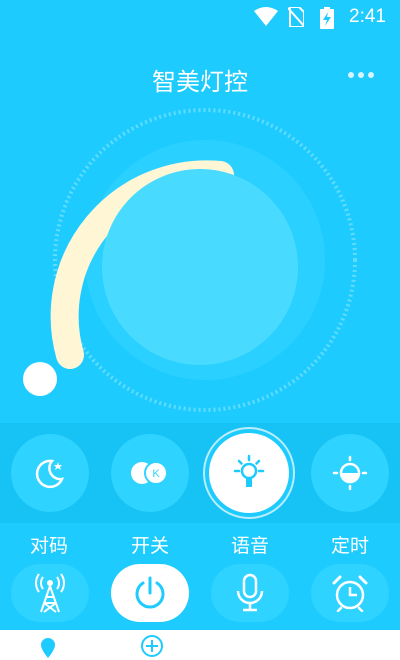 Image resolution: width=400 pixels, height=660 pixels. Describe the element at coordinates (349, 546) in the screenshot. I see `label-timer: 定时` at that location.